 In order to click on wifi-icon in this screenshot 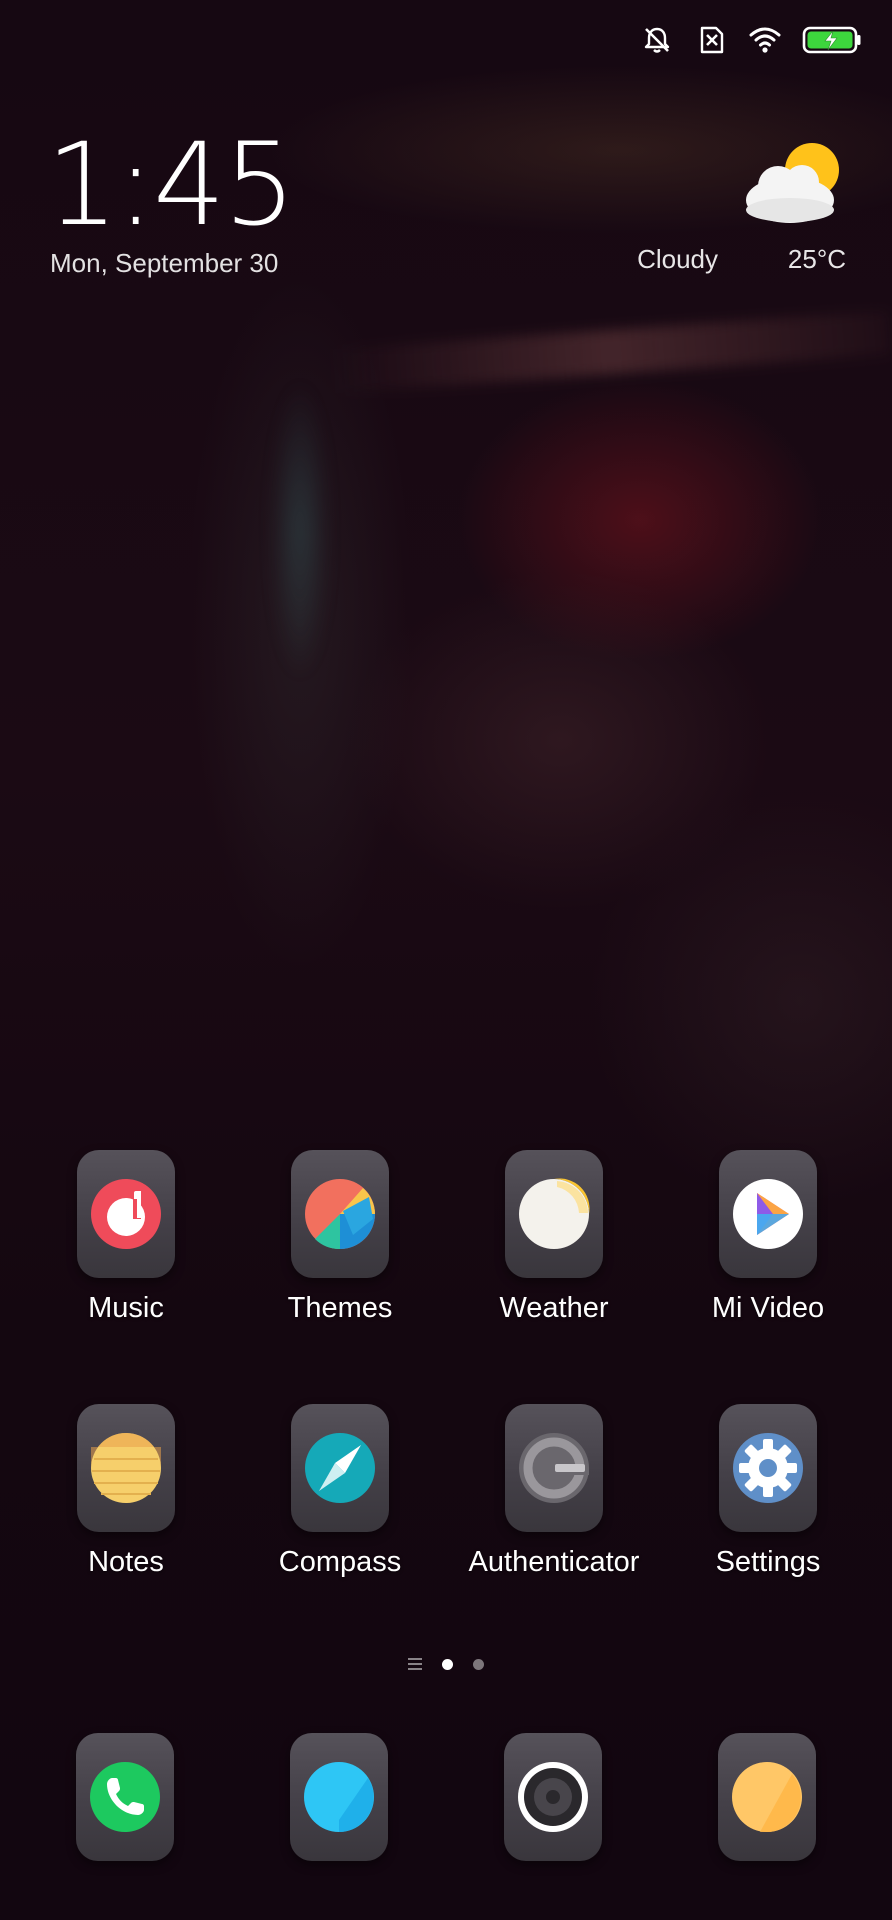, I will do `click(765, 40)`.